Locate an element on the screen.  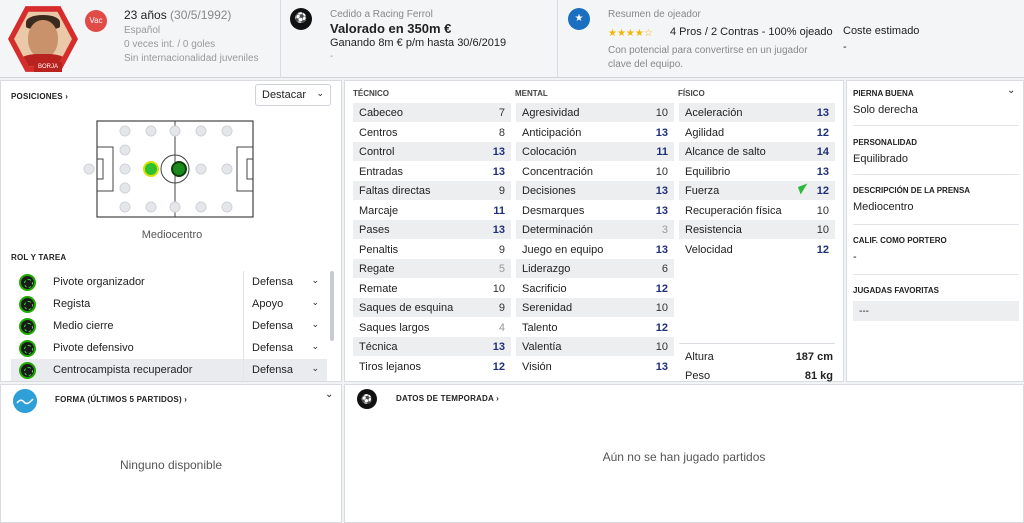
attribute-name: Visión is located at coordinates (537, 366).